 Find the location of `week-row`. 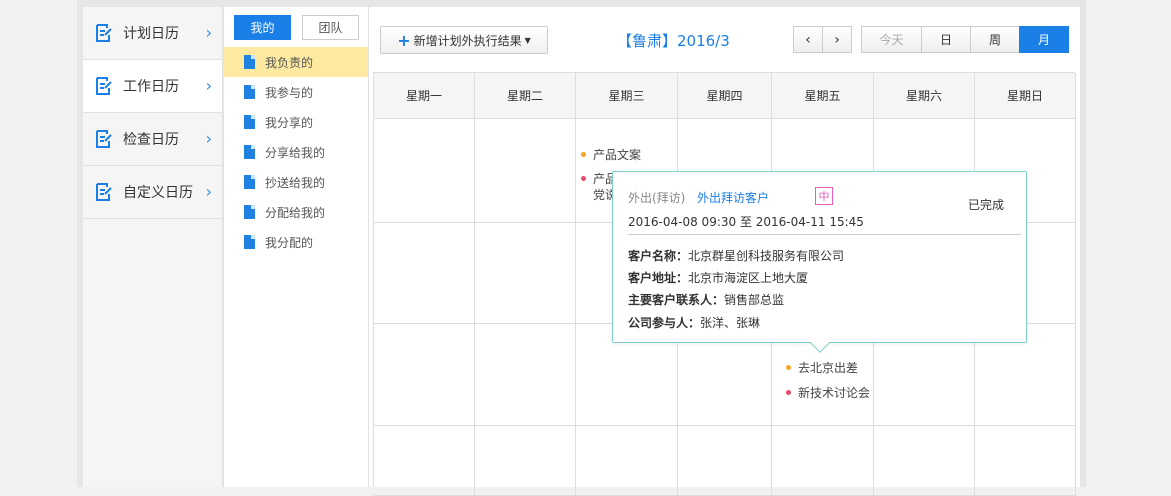

week-row is located at coordinates (725, 461).